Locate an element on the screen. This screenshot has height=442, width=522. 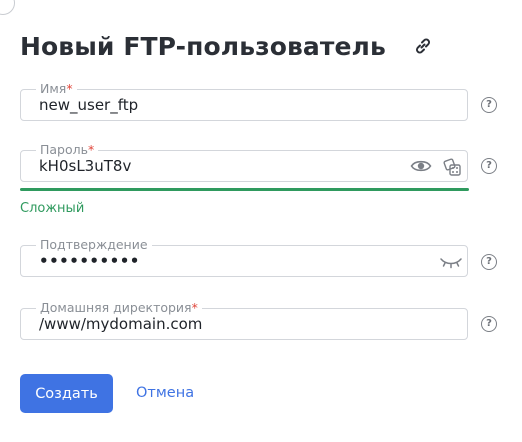
password-strength-text: Сложный is located at coordinates (52, 208).